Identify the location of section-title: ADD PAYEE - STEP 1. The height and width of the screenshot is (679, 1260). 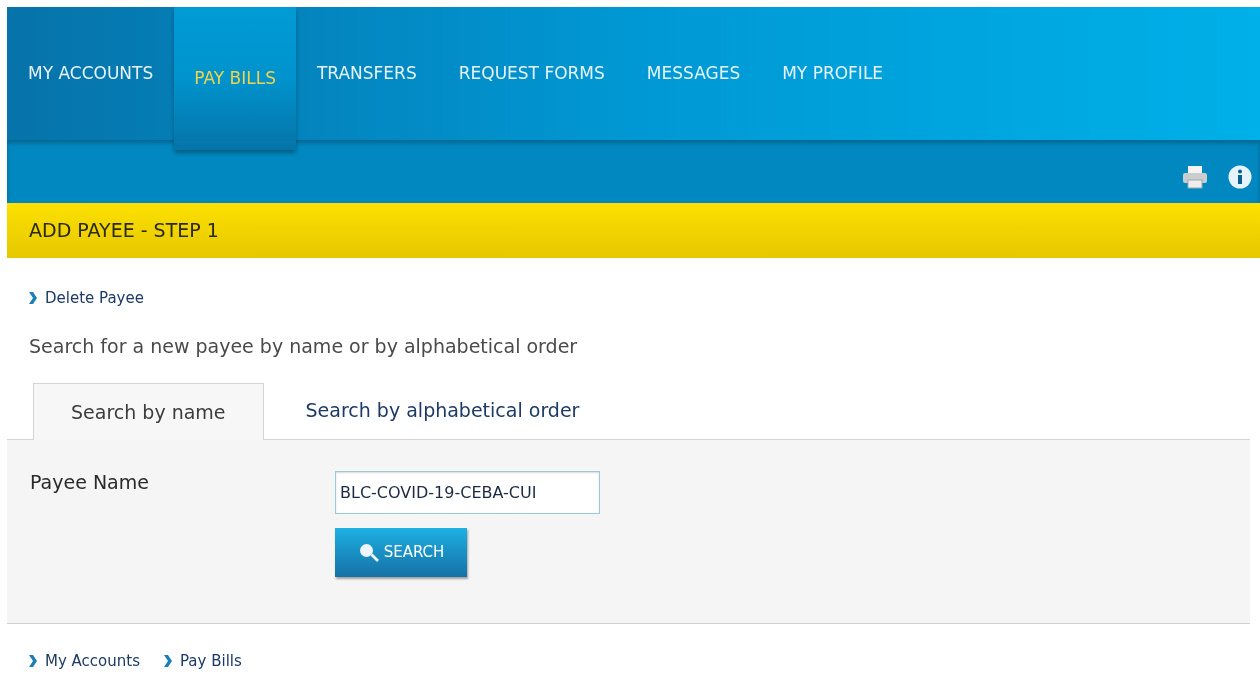
(124, 231).